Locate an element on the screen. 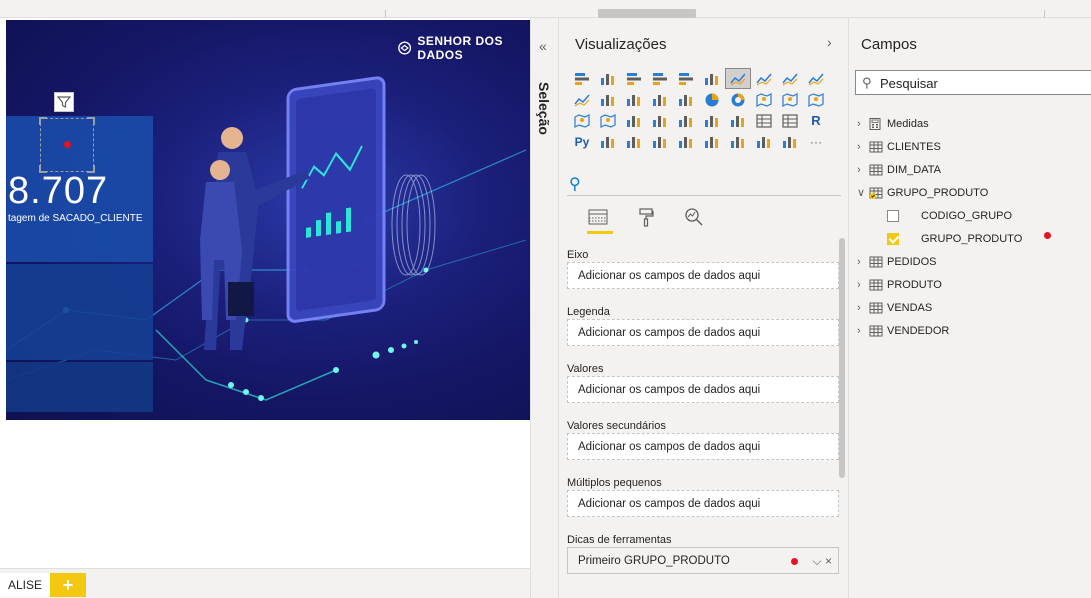 The image size is (1091, 598). power-automate-icon is located at coordinates (764, 141).